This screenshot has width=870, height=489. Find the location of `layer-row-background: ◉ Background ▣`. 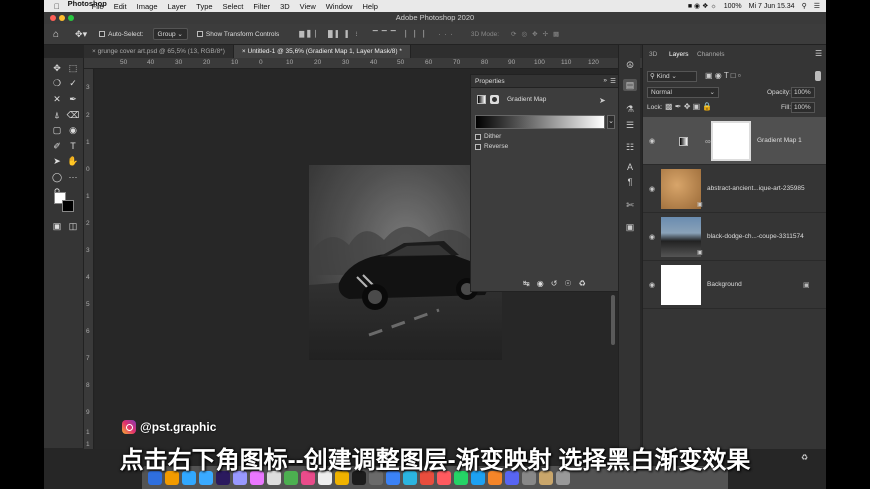

layer-row-background: ◉ Background ▣ is located at coordinates (734, 285).